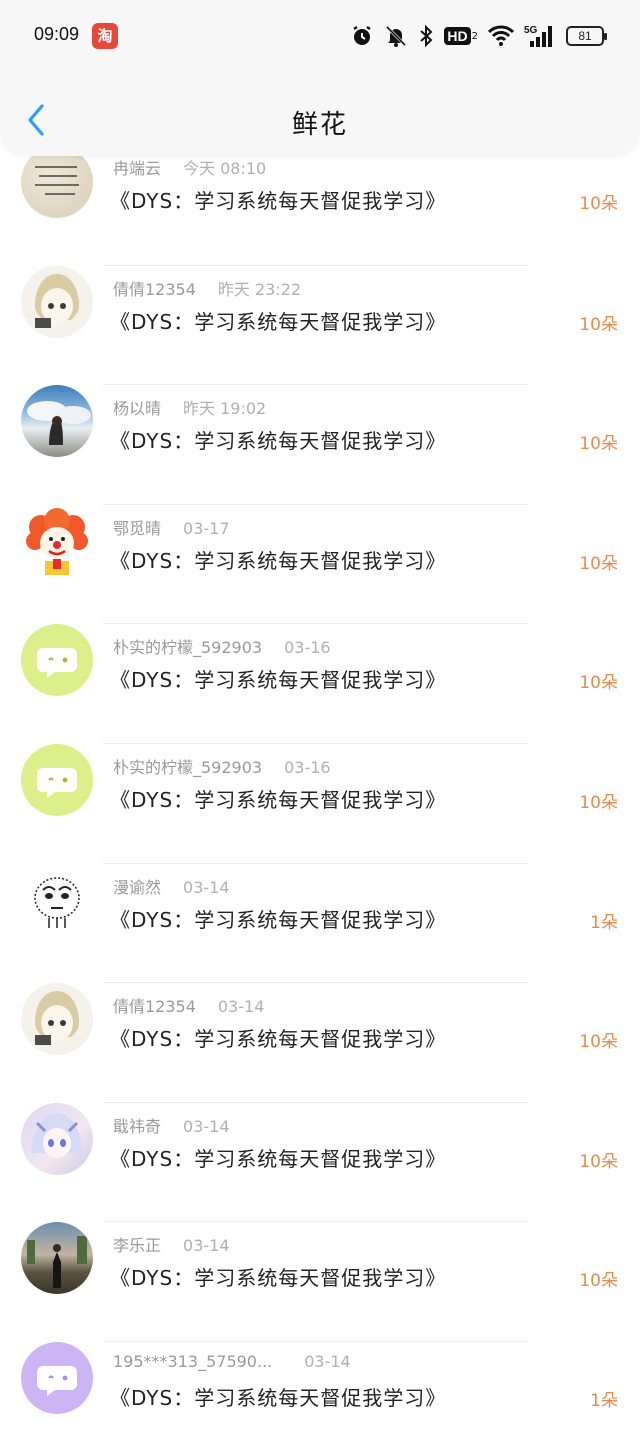 The width and height of the screenshot is (640, 1429). What do you see at coordinates (171, 886) in the screenshot?
I see `sender-meta: 漫谕然 03-14` at bounding box center [171, 886].